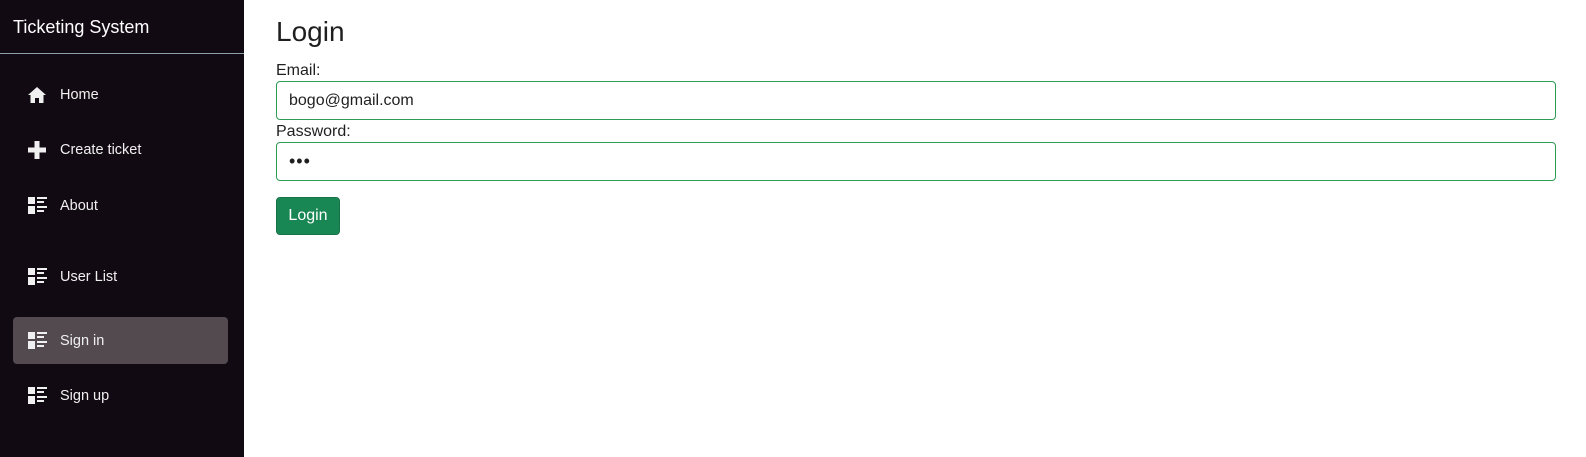 This screenshot has width=1586, height=457. I want to click on email-label: Email:, so click(298, 70).